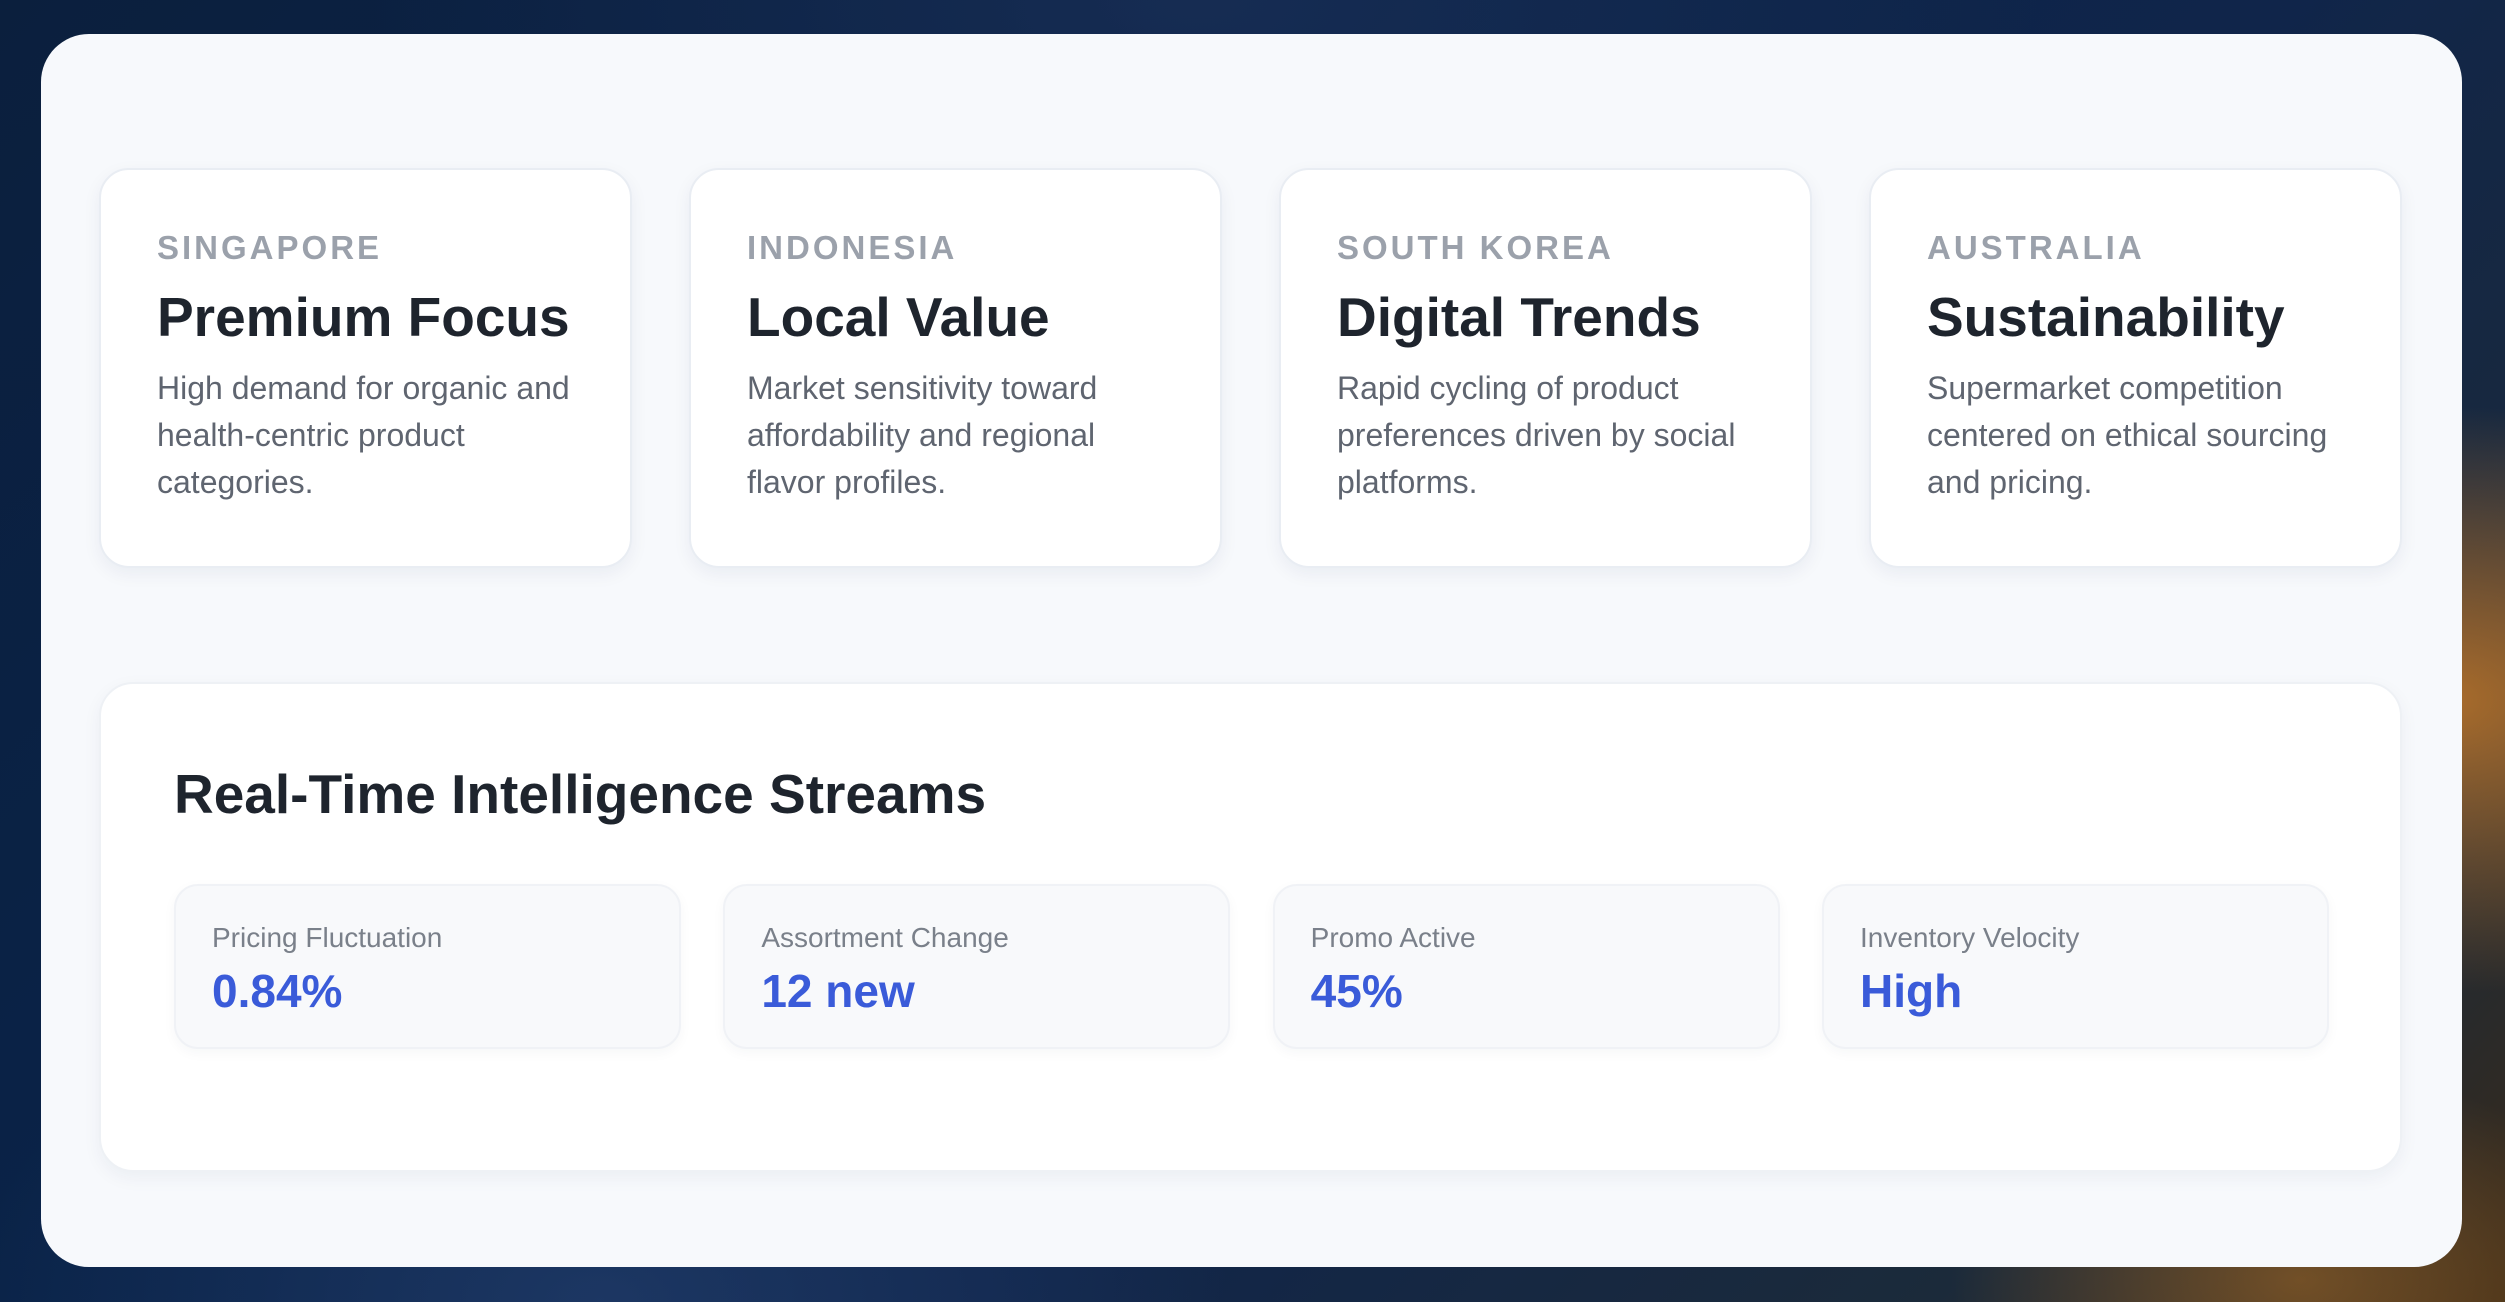 The image size is (2505, 1302). Describe the element at coordinates (898, 317) in the screenshot. I see `region-title: Local Value` at that location.